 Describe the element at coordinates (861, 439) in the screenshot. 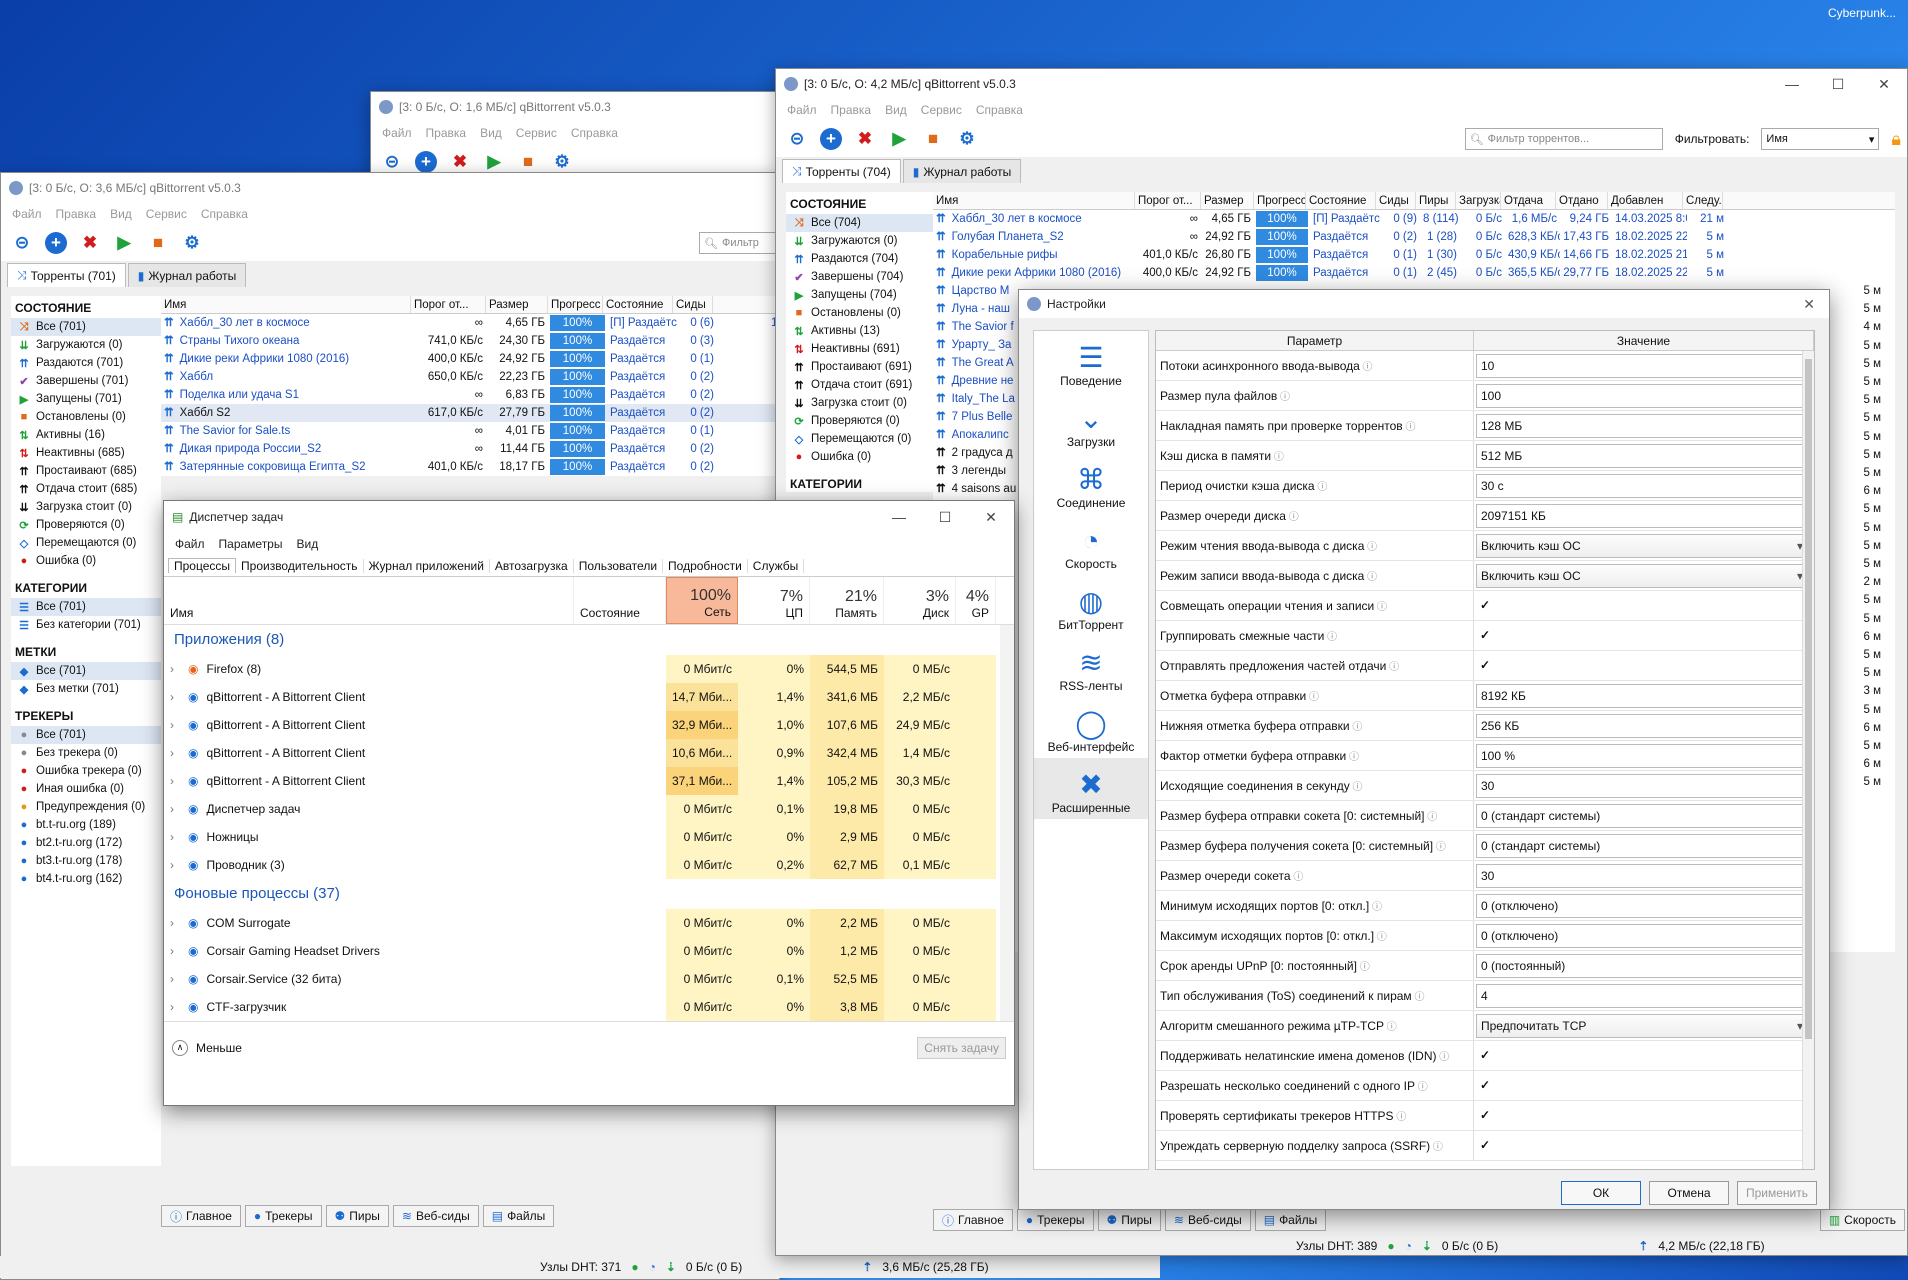

I see `status-filter-item: ◇ Перемещаются (0)` at that location.